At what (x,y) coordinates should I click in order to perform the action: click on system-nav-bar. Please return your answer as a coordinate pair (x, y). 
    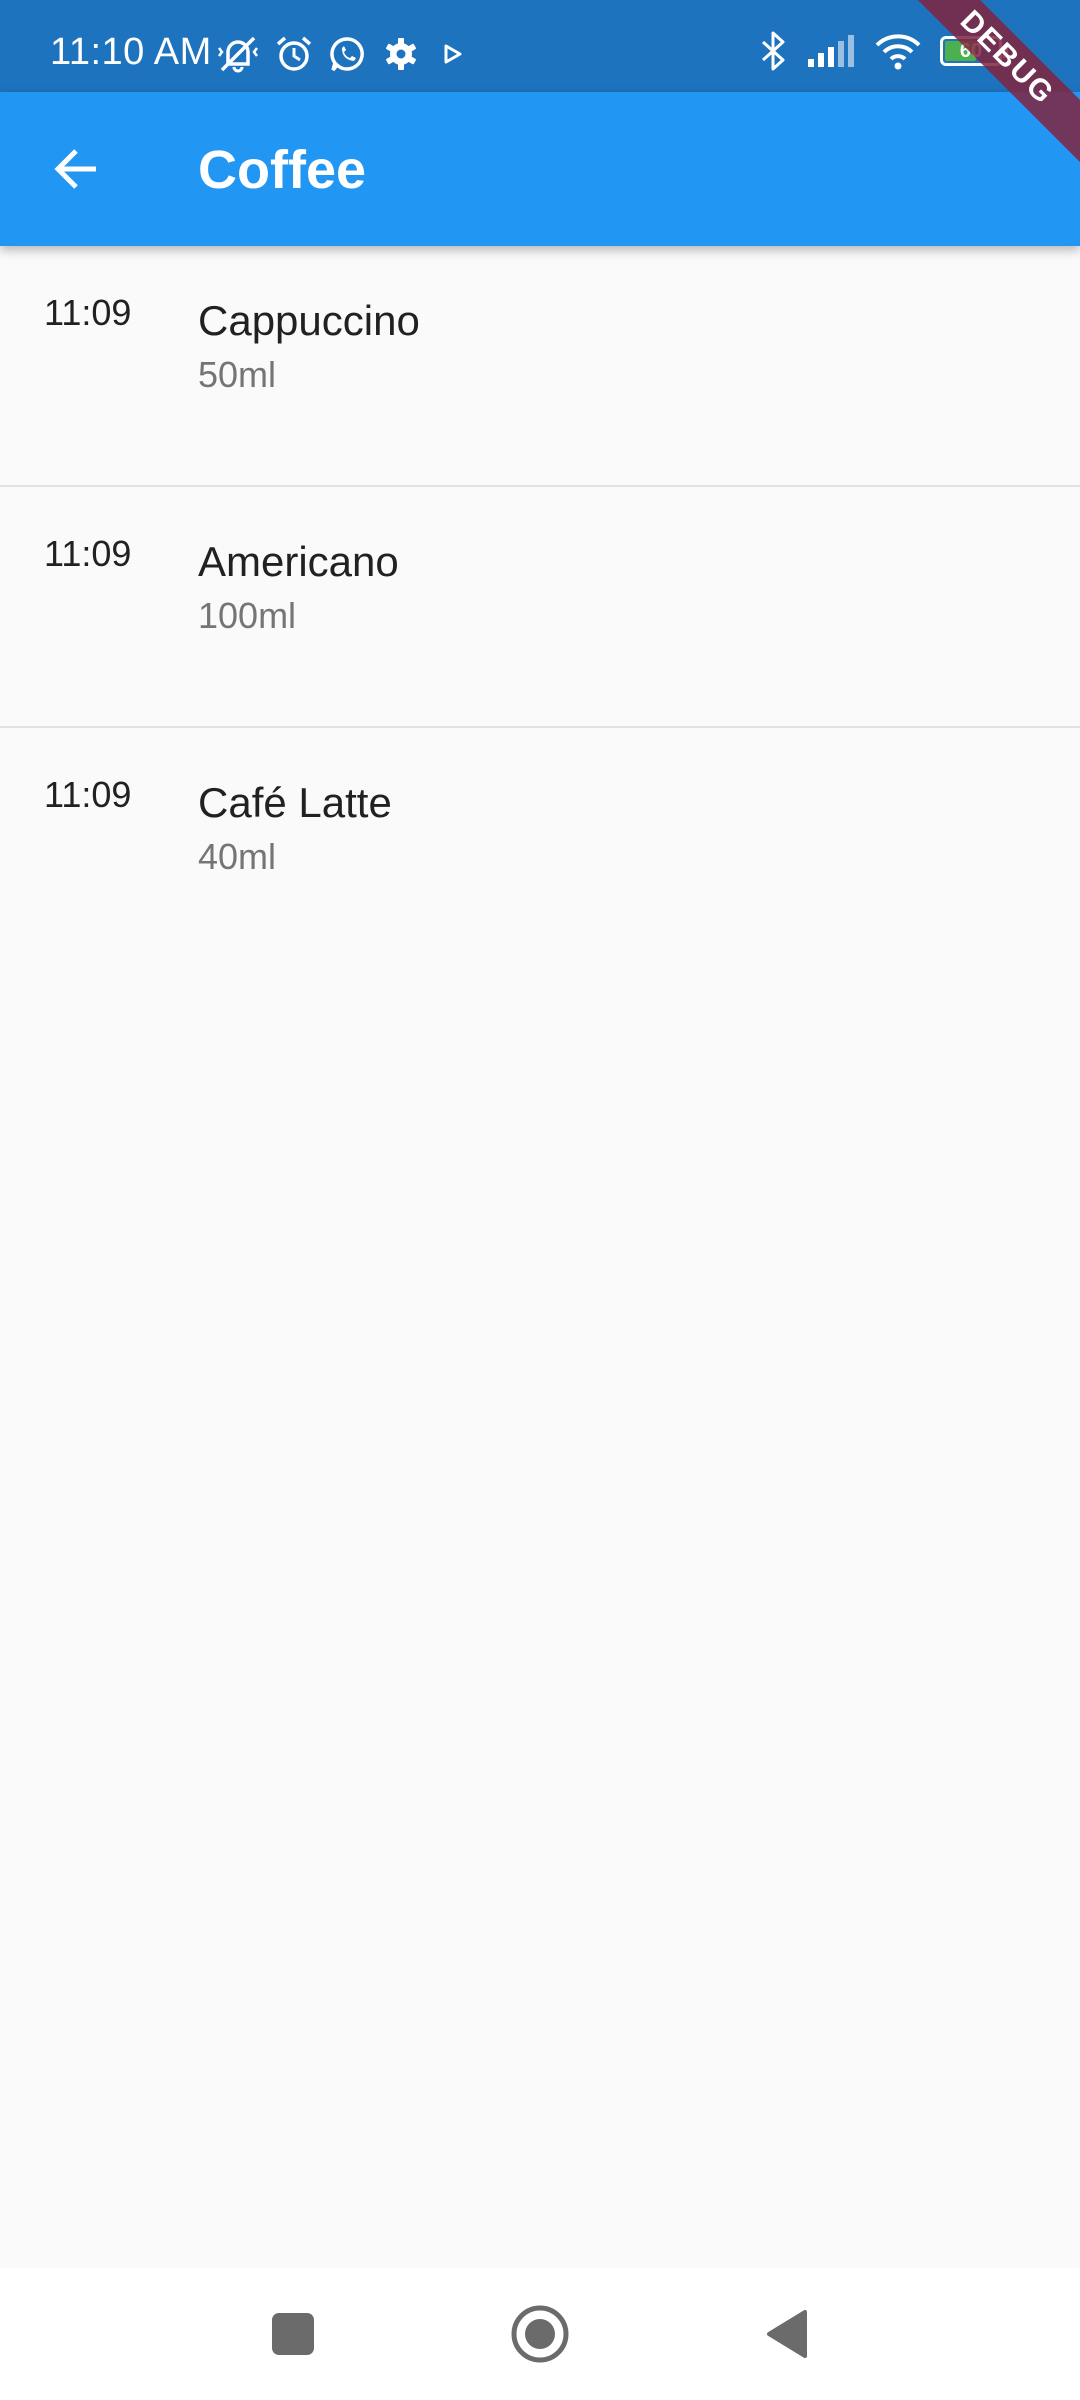
    Looking at the image, I should click on (540, 2334).